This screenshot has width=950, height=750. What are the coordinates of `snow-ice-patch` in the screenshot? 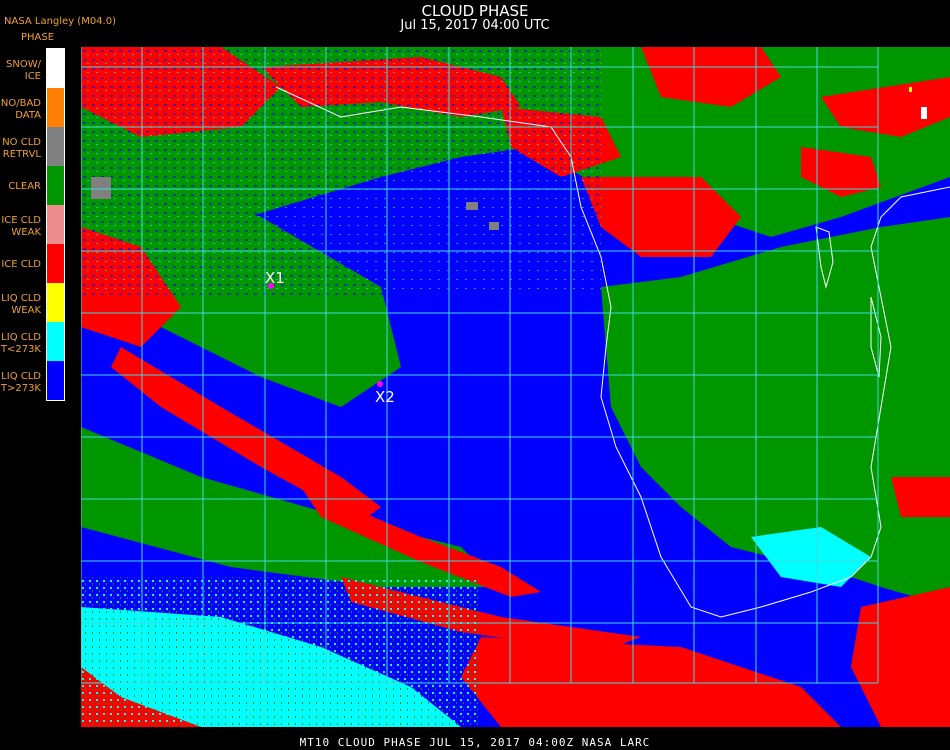 It's located at (924, 113).